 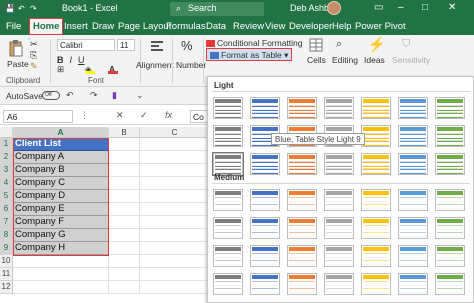 I want to click on redo-icon: ↷, so click(x=33, y=8).